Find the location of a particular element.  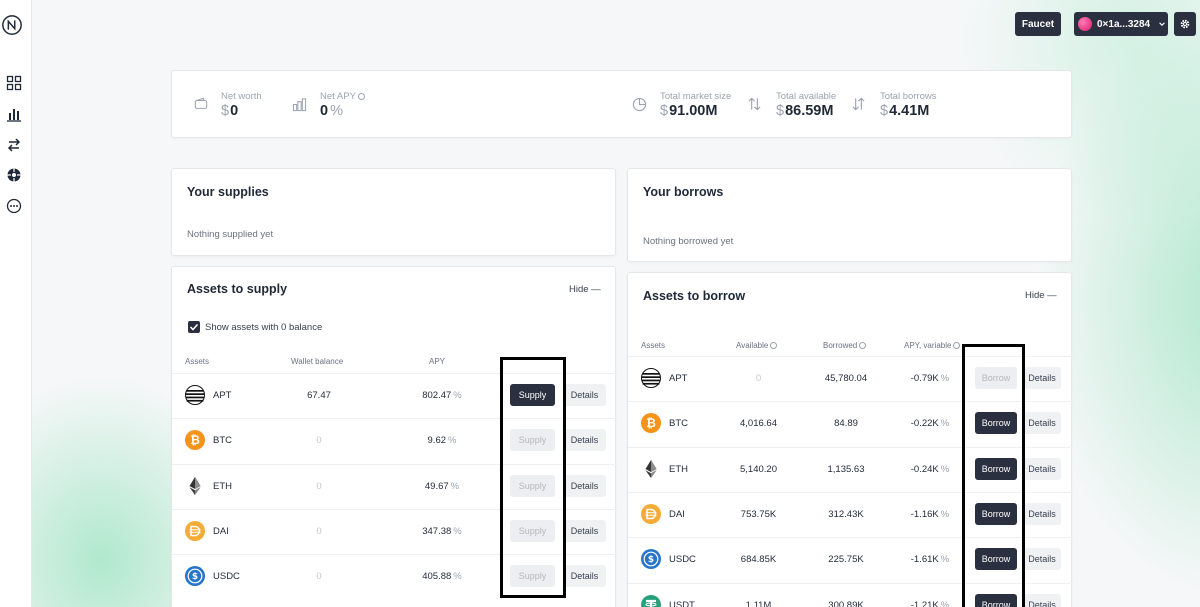

available-value: 4,016.64 is located at coordinates (758, 424).